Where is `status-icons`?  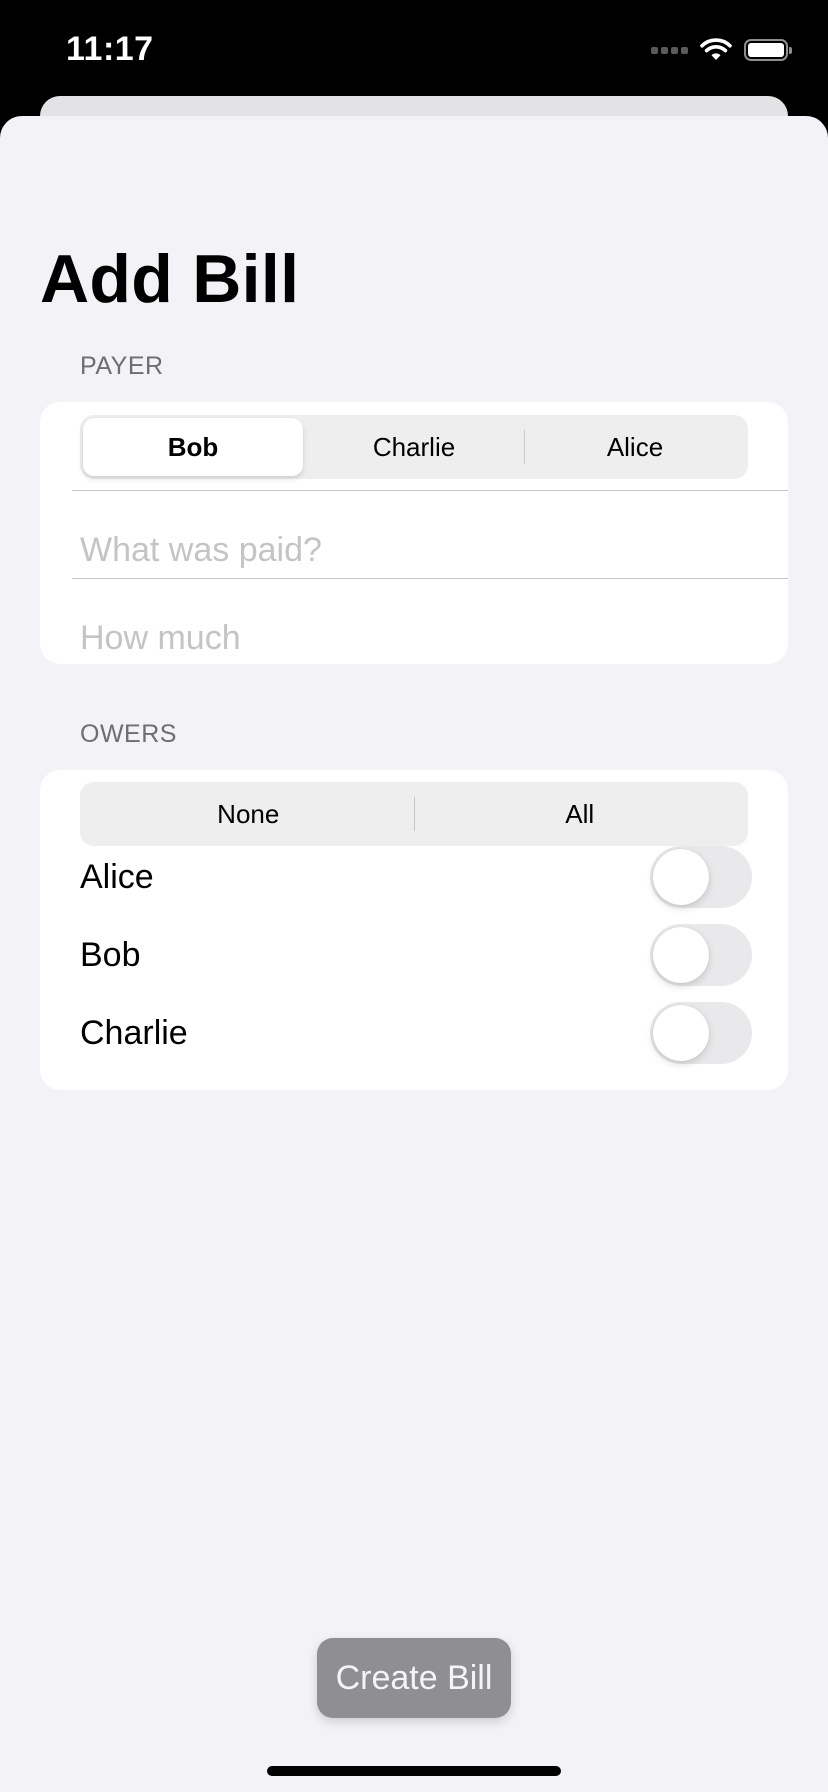
status-icons is located at coordinates (721, 50).